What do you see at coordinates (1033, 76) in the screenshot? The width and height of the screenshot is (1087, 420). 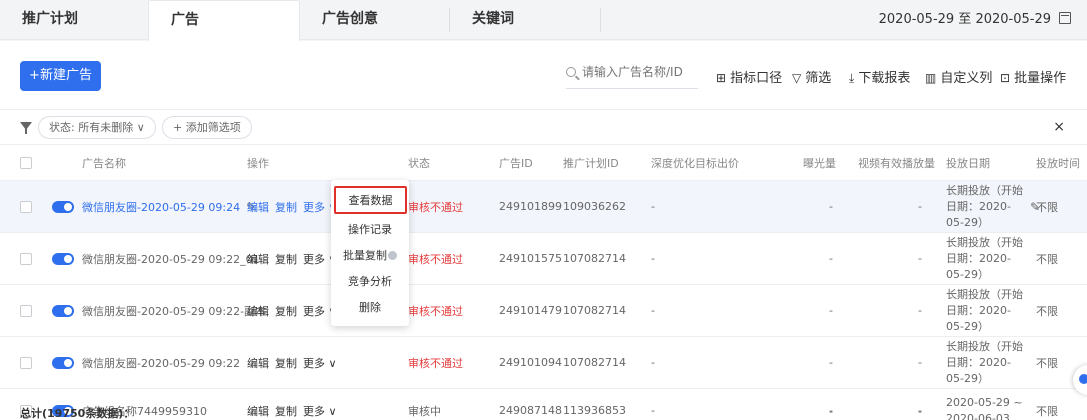 I see `batch-button: ⊡ 批量操作` at bounding box center [1033, 76].